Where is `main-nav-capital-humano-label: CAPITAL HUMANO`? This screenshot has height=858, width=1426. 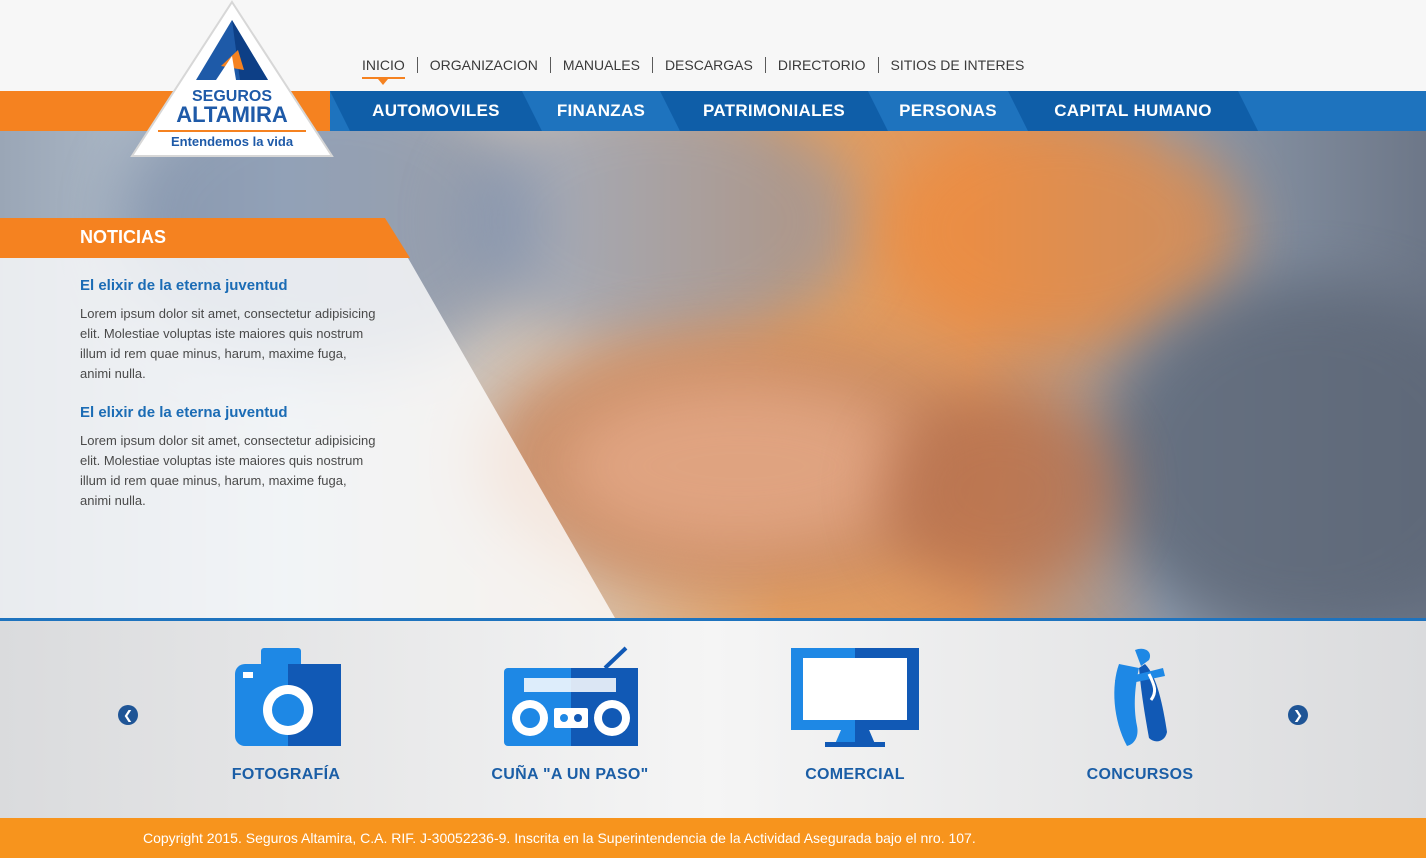 main-nav-capital-humano-label: CAPITAL HUMANO is located at coordinates (1133, 110).